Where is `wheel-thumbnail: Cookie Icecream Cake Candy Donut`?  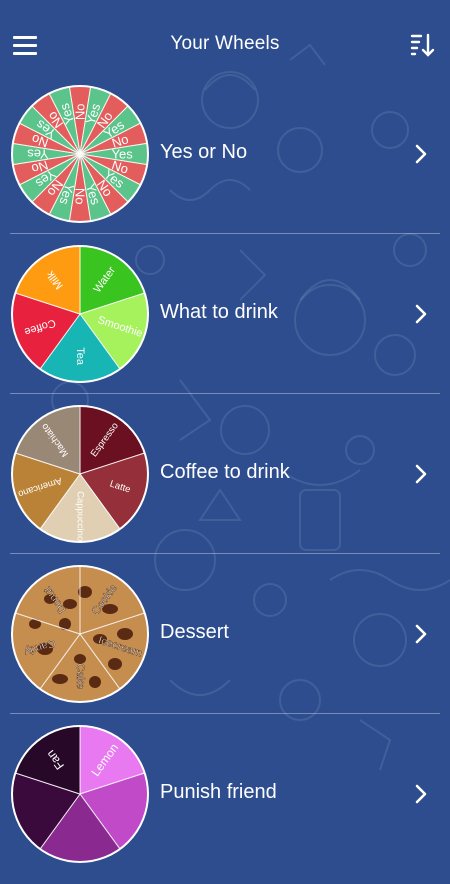
wheel-thumbnail: Cookie Icecream Cake Candy Donut is located at coordinates (80, 634).